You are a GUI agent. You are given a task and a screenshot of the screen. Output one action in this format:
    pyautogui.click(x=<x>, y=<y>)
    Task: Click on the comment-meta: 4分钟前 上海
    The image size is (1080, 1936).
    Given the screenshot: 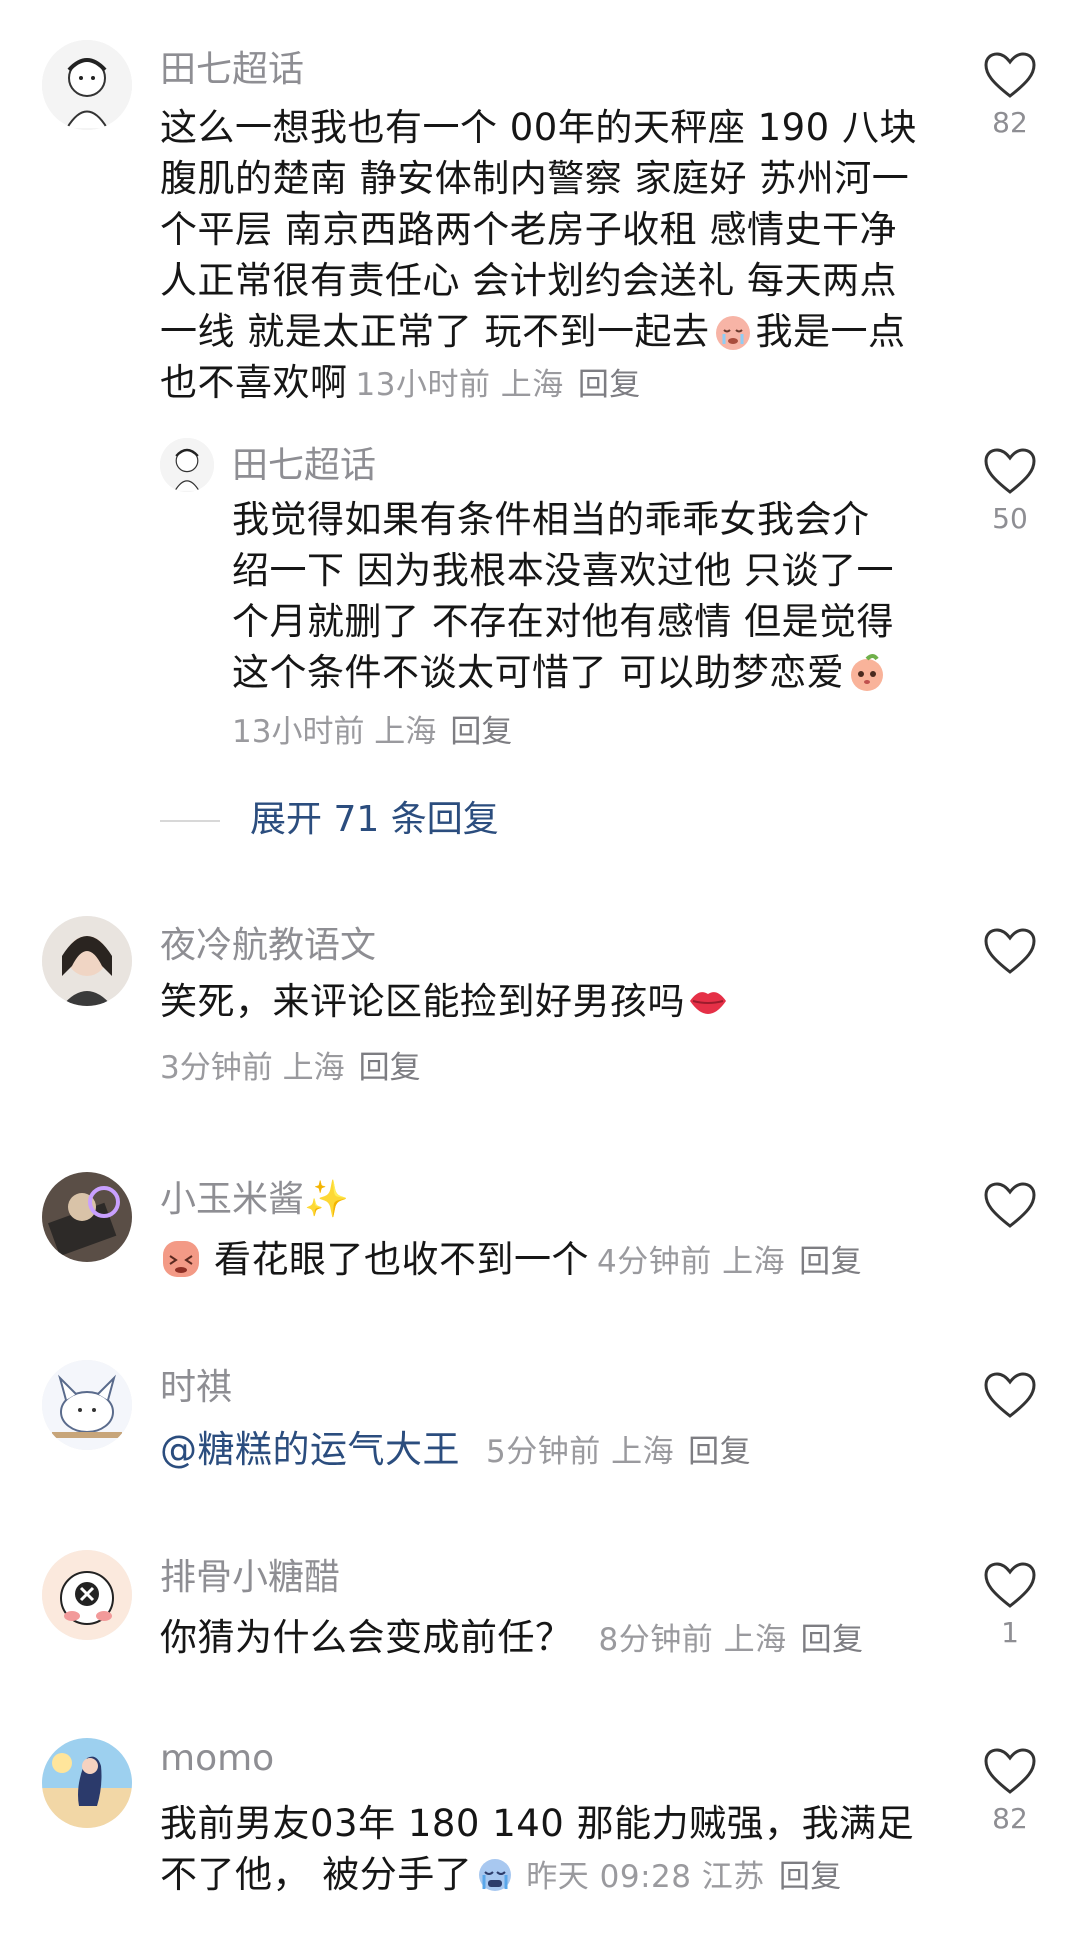 What is the action you would take?
    pyautogui.click(x=691, y=1262)
    